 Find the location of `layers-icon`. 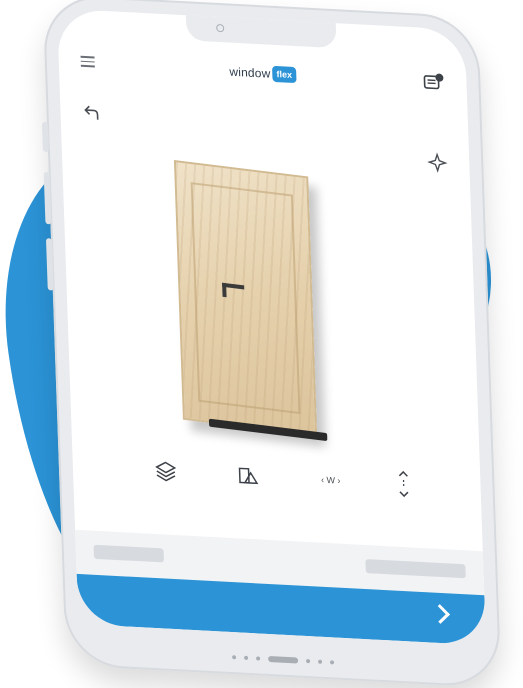

layers-icon is located at coordinates (165, 471).